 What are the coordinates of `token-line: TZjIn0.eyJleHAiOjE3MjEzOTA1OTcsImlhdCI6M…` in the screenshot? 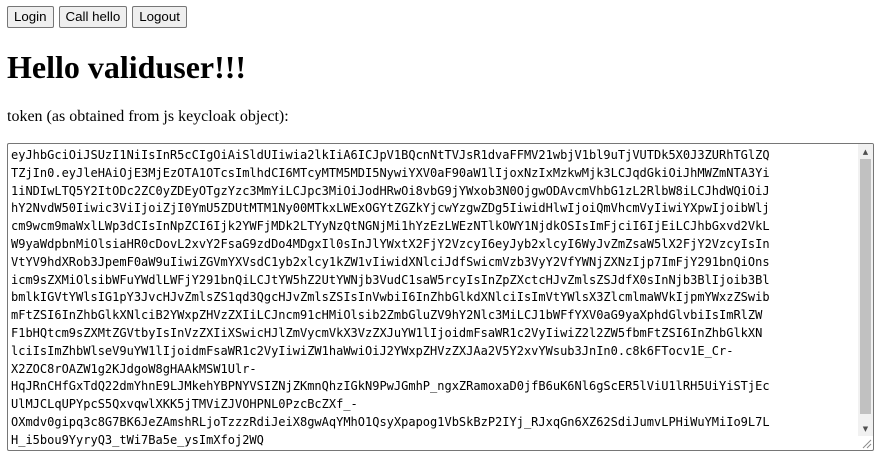 It's located at (390, 172).